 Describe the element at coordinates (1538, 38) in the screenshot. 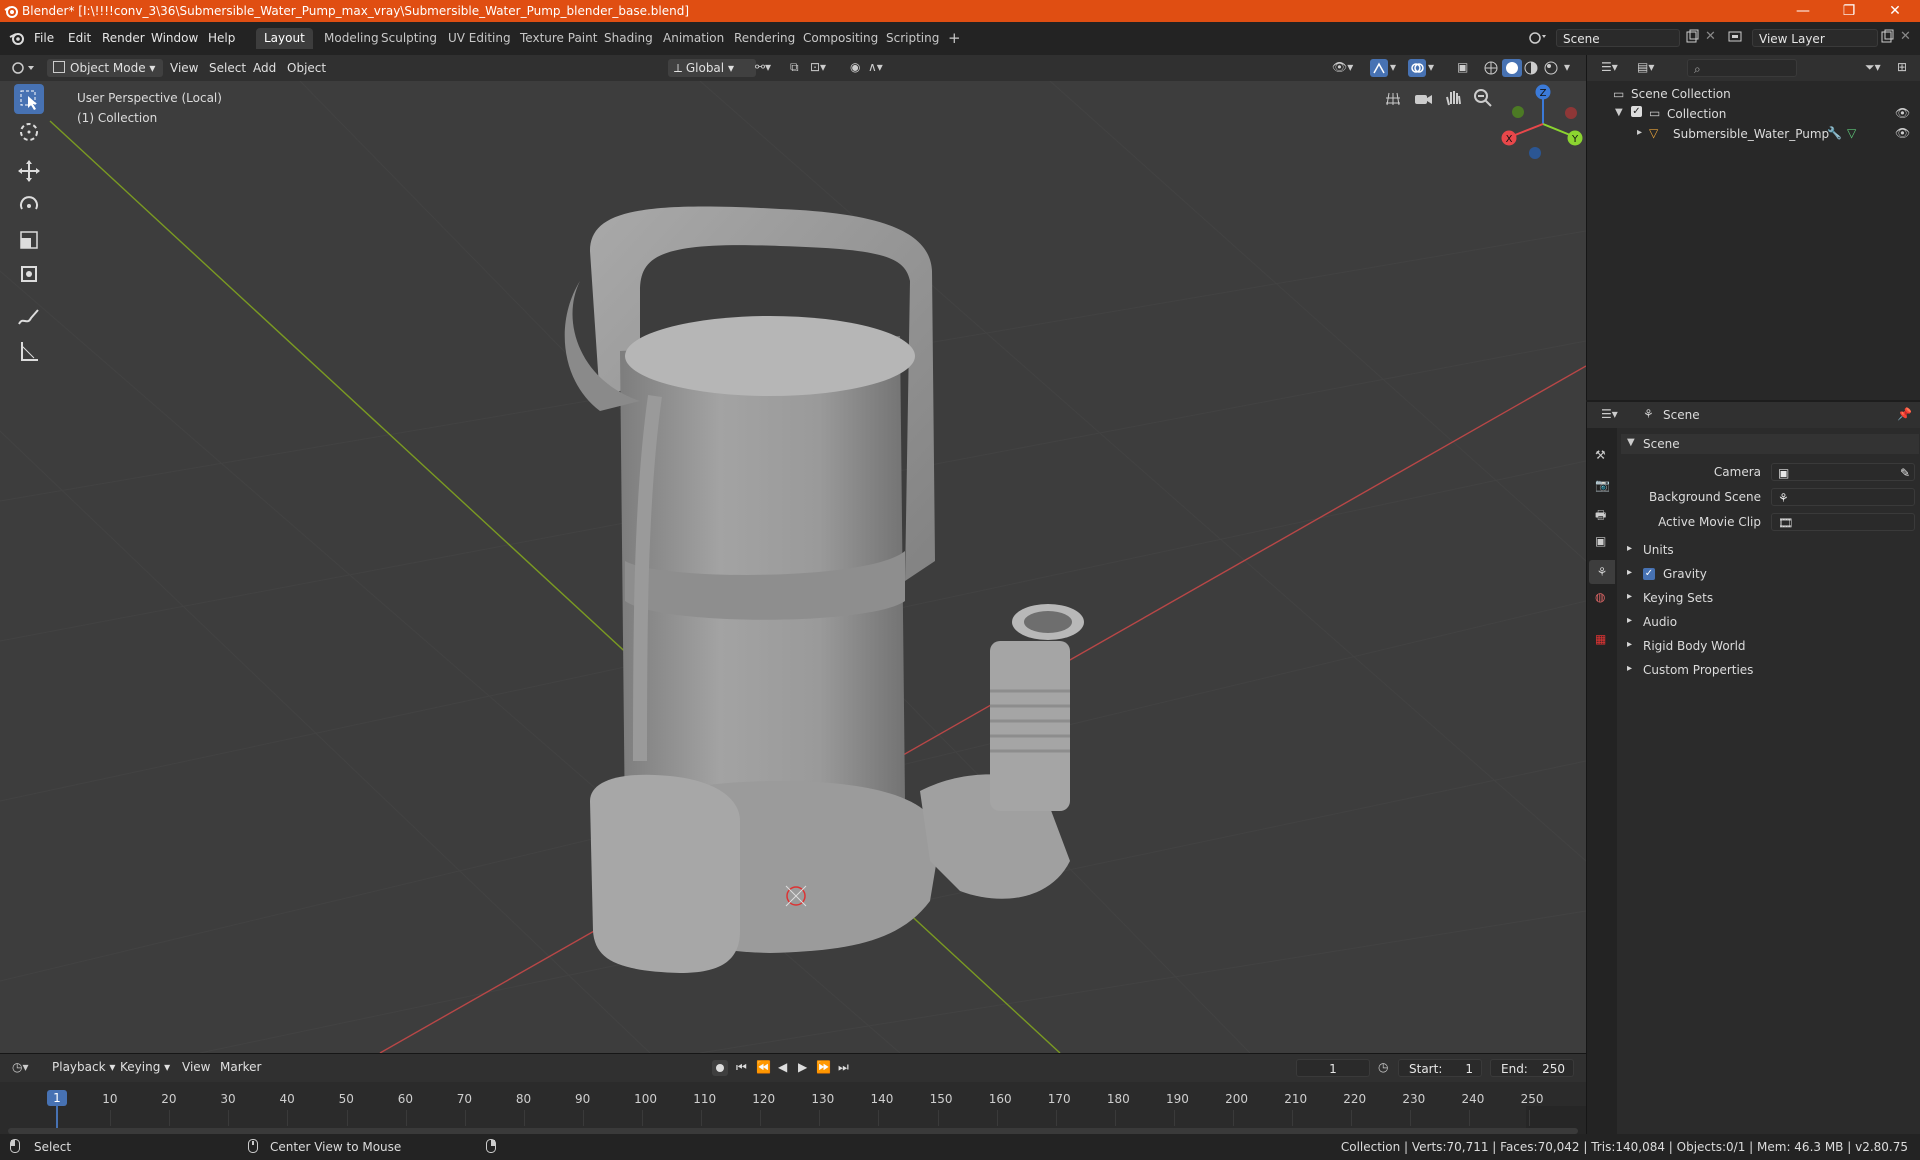

I see `scene-browse-icon` at that location.